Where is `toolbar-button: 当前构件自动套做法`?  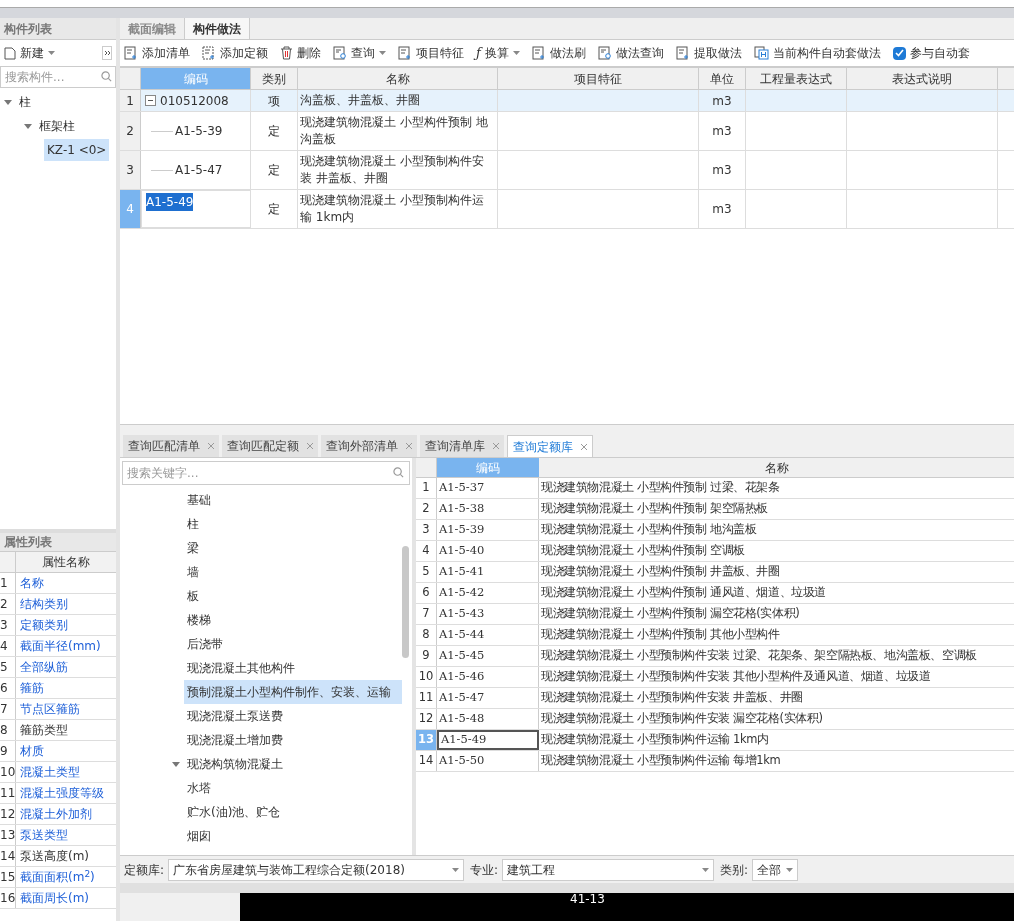 toolbar-button: 当前构件自动套做法 is located at coordinates (817, 53).